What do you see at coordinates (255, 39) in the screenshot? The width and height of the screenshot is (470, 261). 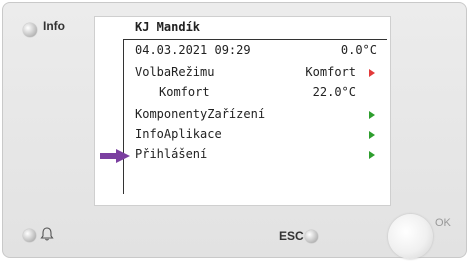 I see `title-divider` at bounding box center [255, 39].